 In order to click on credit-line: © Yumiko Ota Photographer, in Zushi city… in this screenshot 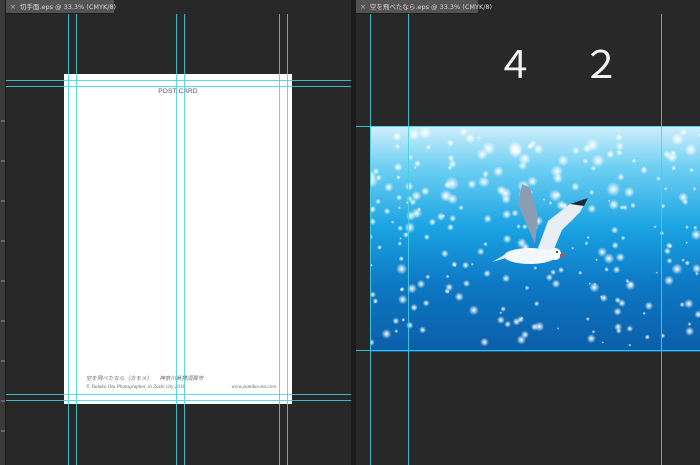, I will do `click(181, 387)`.